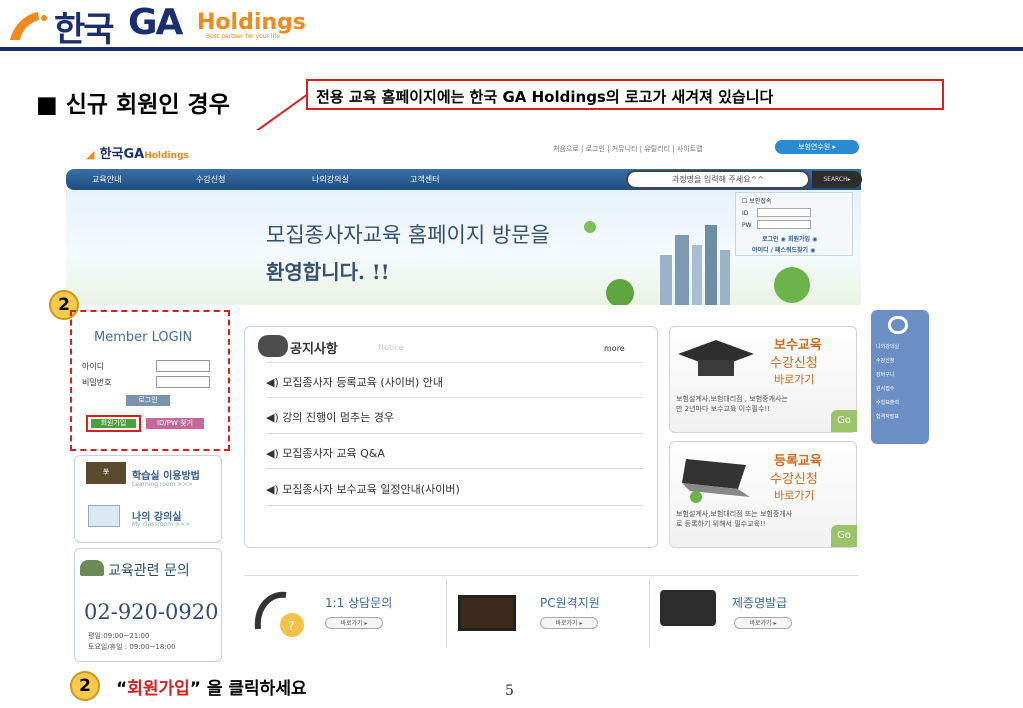 The image size is (1023, 708). Describe the element at coordinates (570, 602) in the screenshot. I see `remote-support-title: PC원격지원` at that location.